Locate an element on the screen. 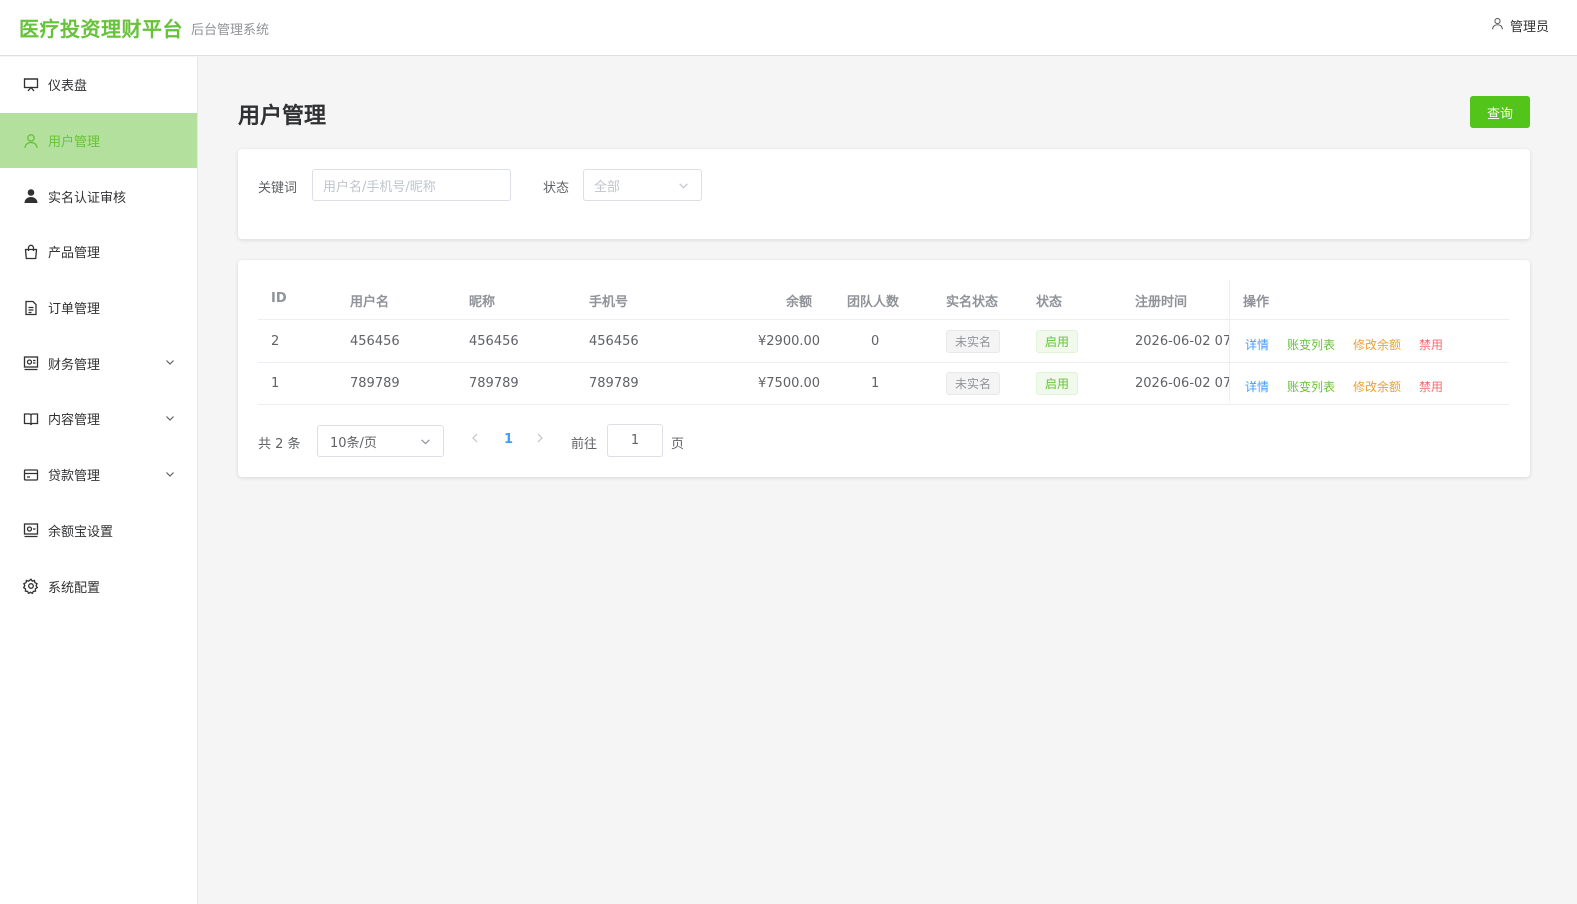  user-name: 管理员 is located at coordinates (1529, 27).